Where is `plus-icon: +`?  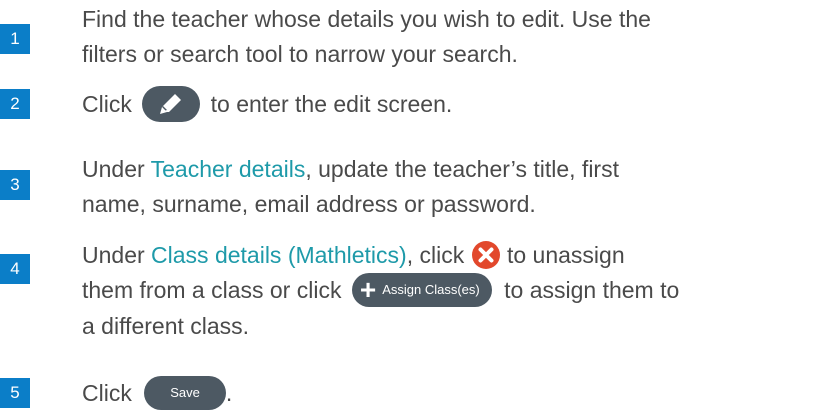 plus-icon: + is located at coordinates (368, 289).